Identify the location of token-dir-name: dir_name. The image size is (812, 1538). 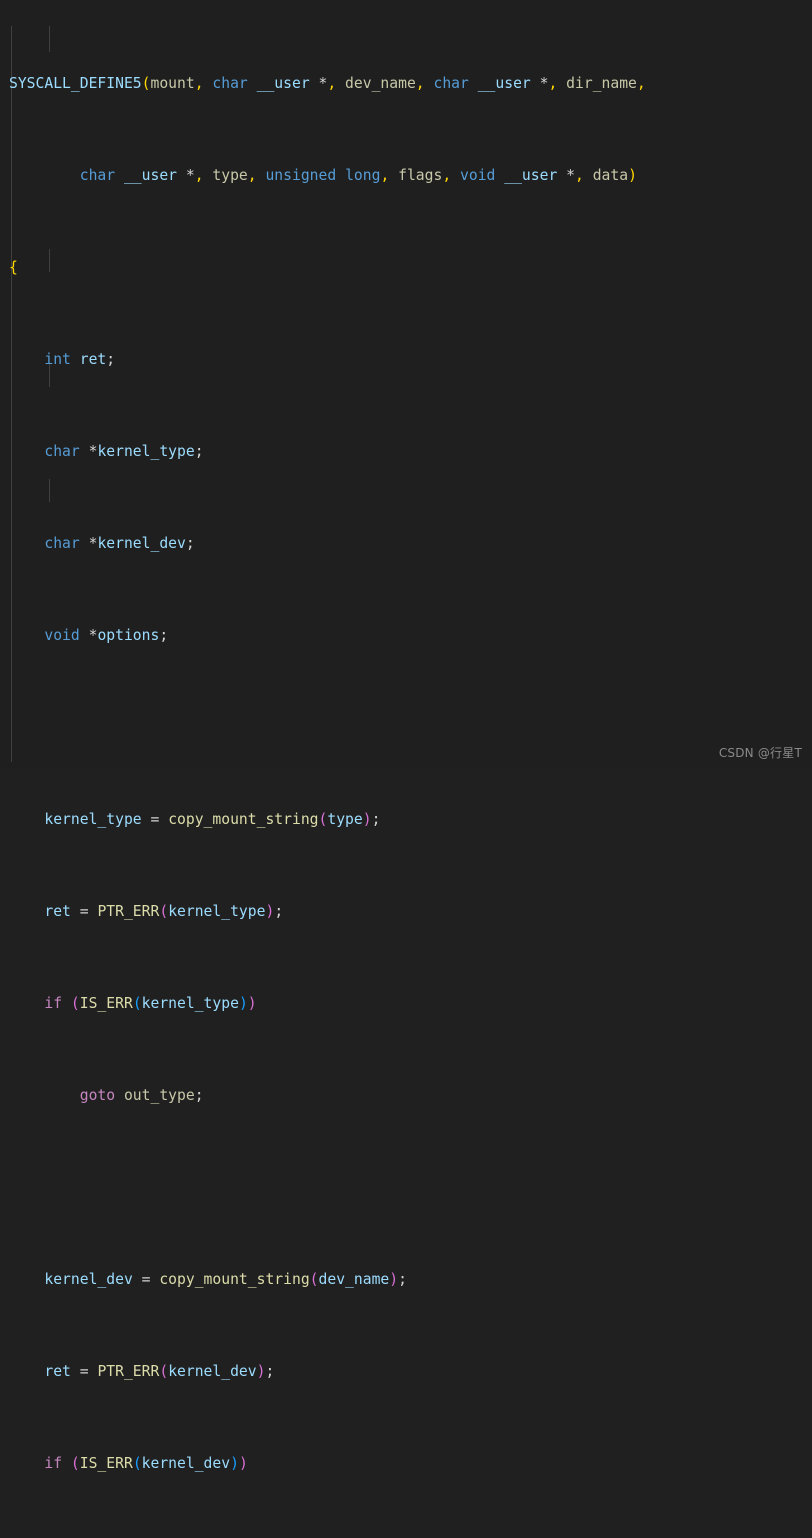
(601, 83).